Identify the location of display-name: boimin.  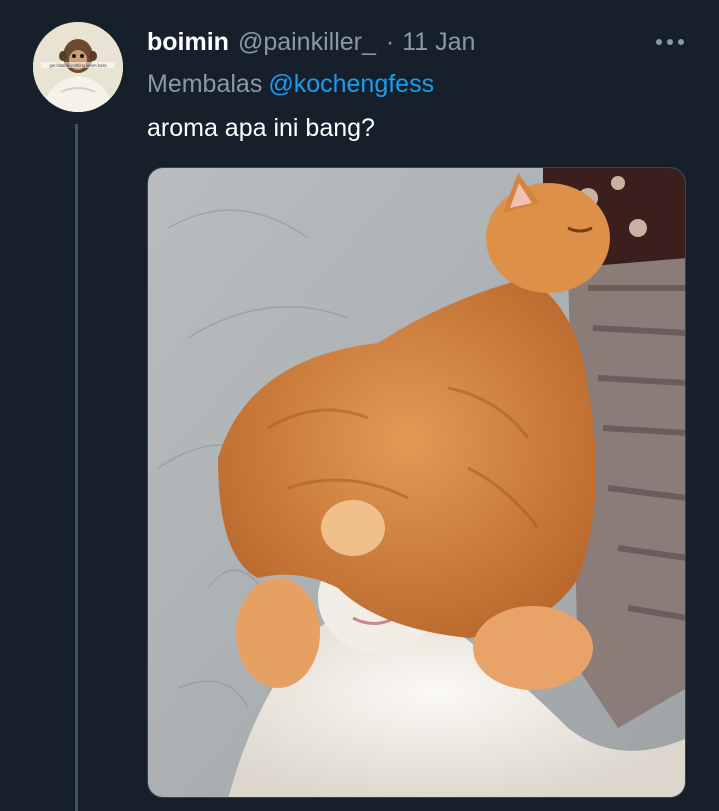
(188, 42).